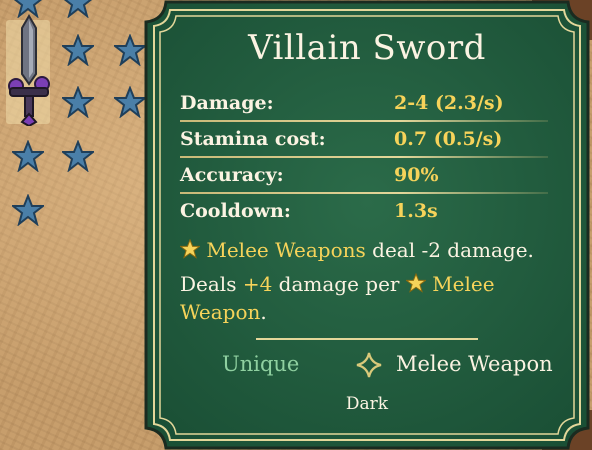 This screenshot has height=450, width=592. I want to click on stat-row-cooldown: Cooldown: 1.3s, so click(370, 214).